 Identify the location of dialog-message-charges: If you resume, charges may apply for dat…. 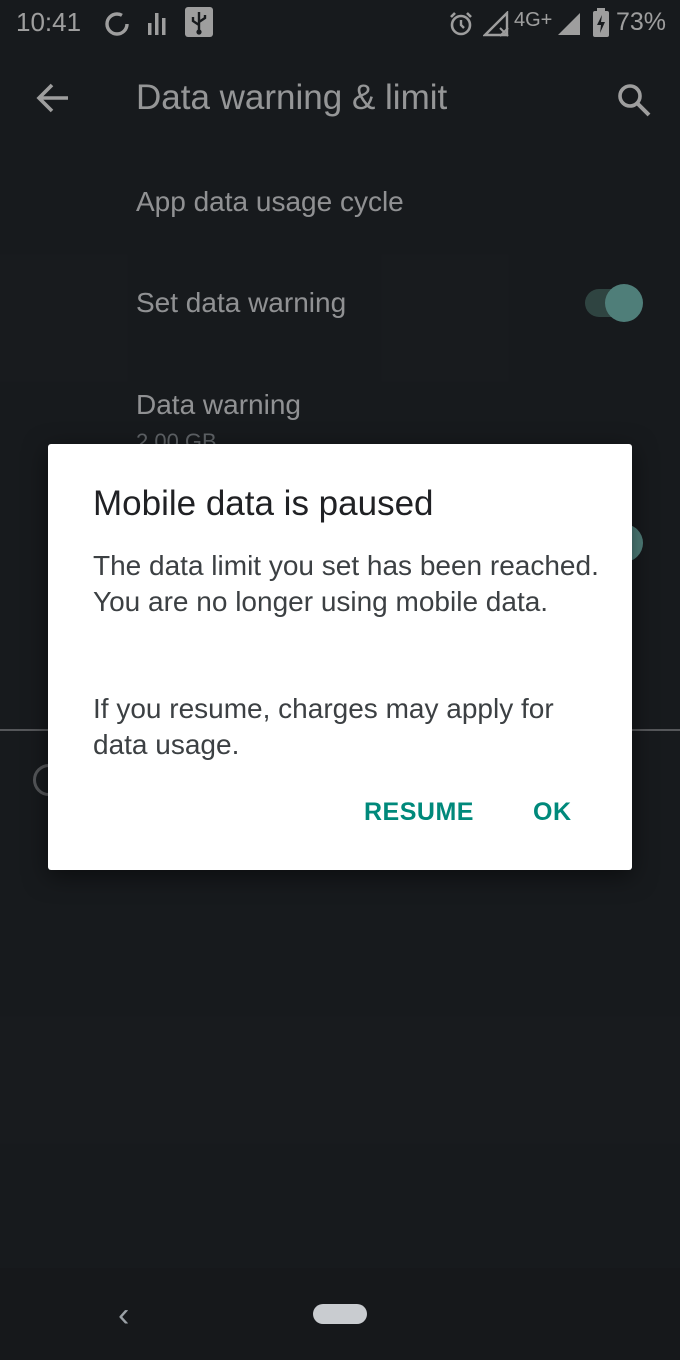
(323, 726).